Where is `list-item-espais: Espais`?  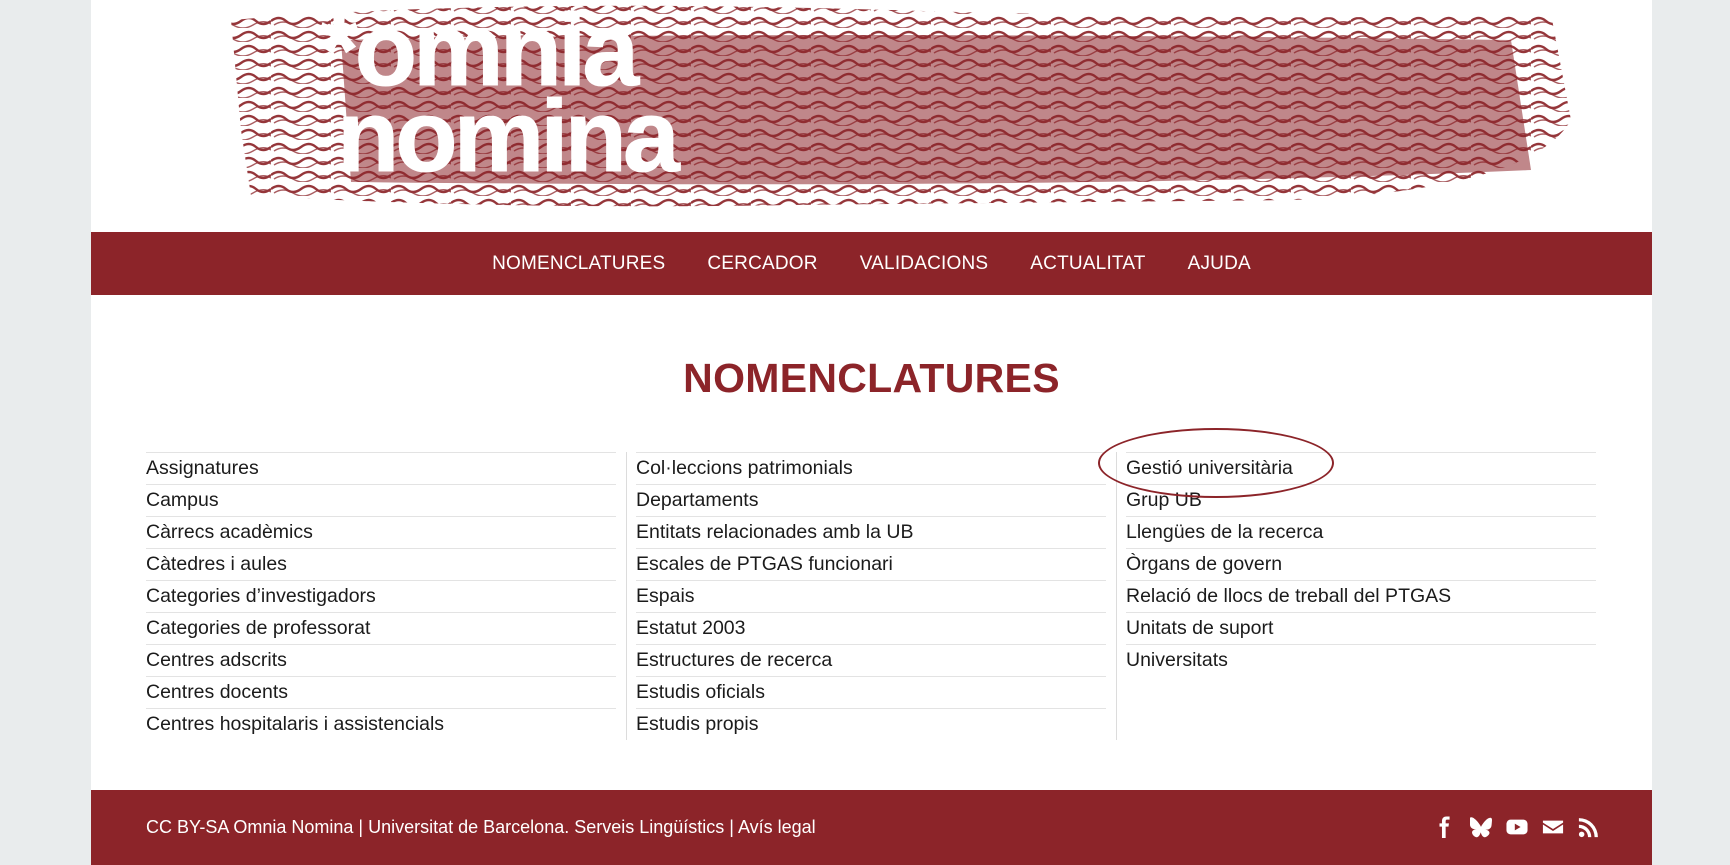 list-item-espais: Espais is located at coordinates (871, 596).